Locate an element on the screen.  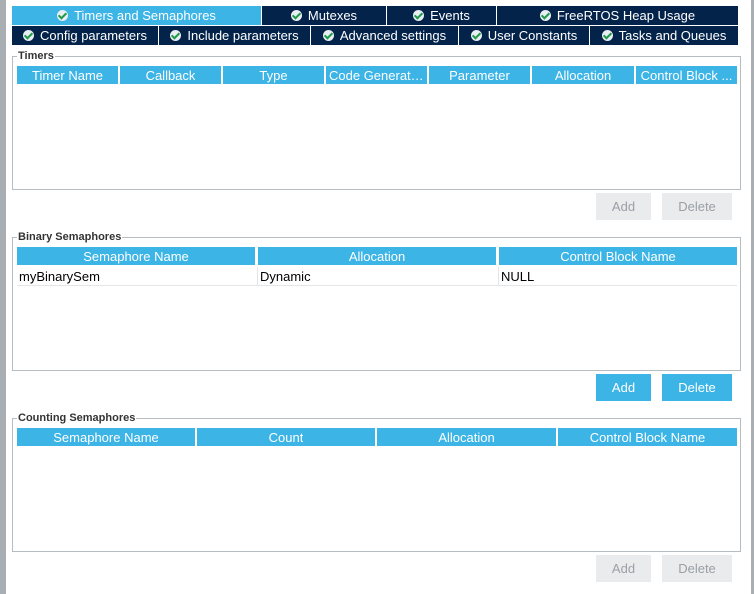
counting-semaphores-group-title: Counting Semaphores is located at coordinates (77, 418).